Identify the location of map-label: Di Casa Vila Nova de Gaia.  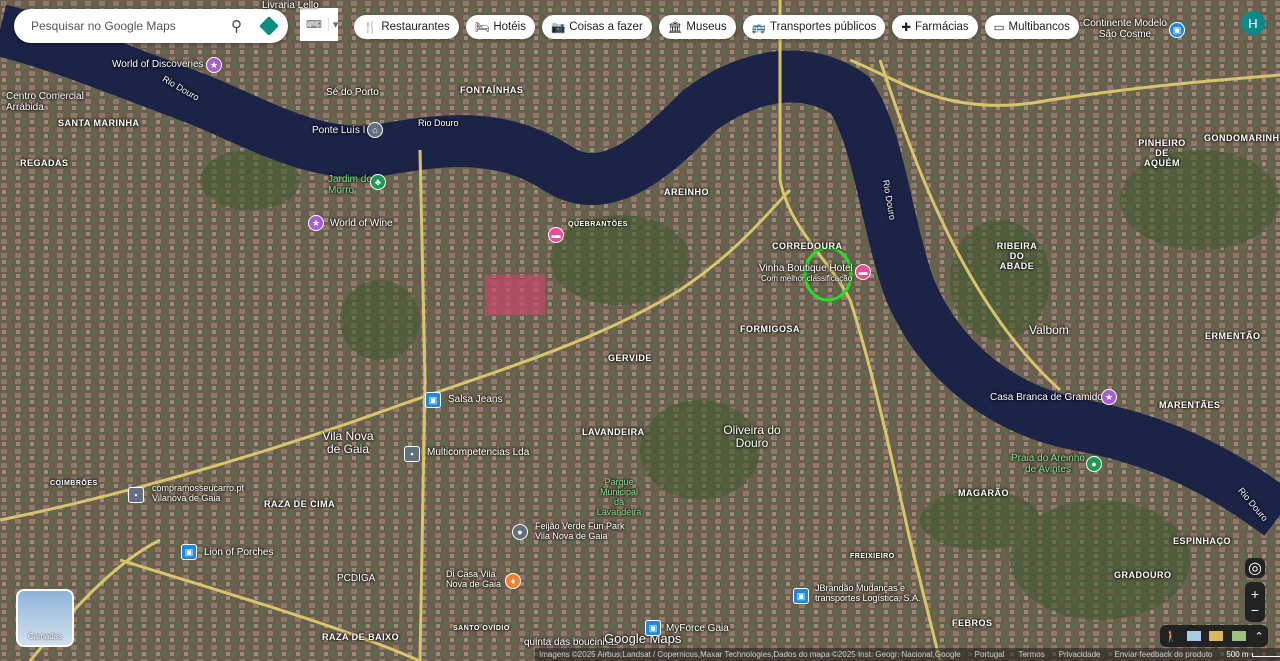
(476, 579).